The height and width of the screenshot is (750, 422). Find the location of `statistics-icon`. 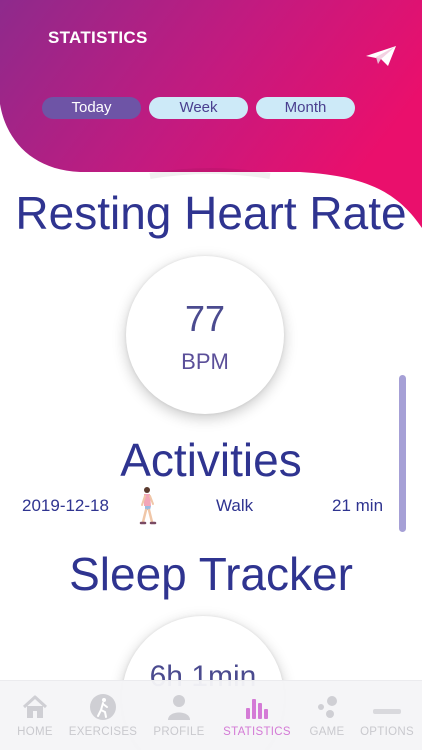

statistics-icon is located at coordinates (257, 709).